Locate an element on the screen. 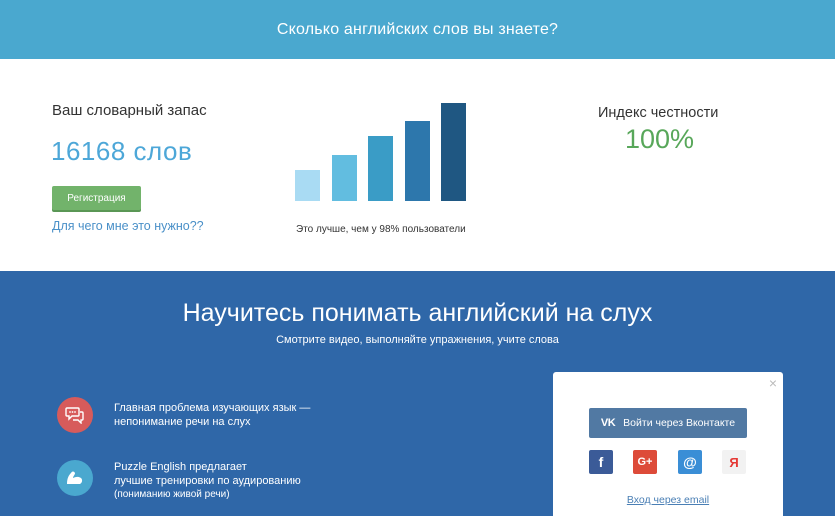 The image size is (835, 516). register-button: Регистрация is located at coordinates (96, 198).